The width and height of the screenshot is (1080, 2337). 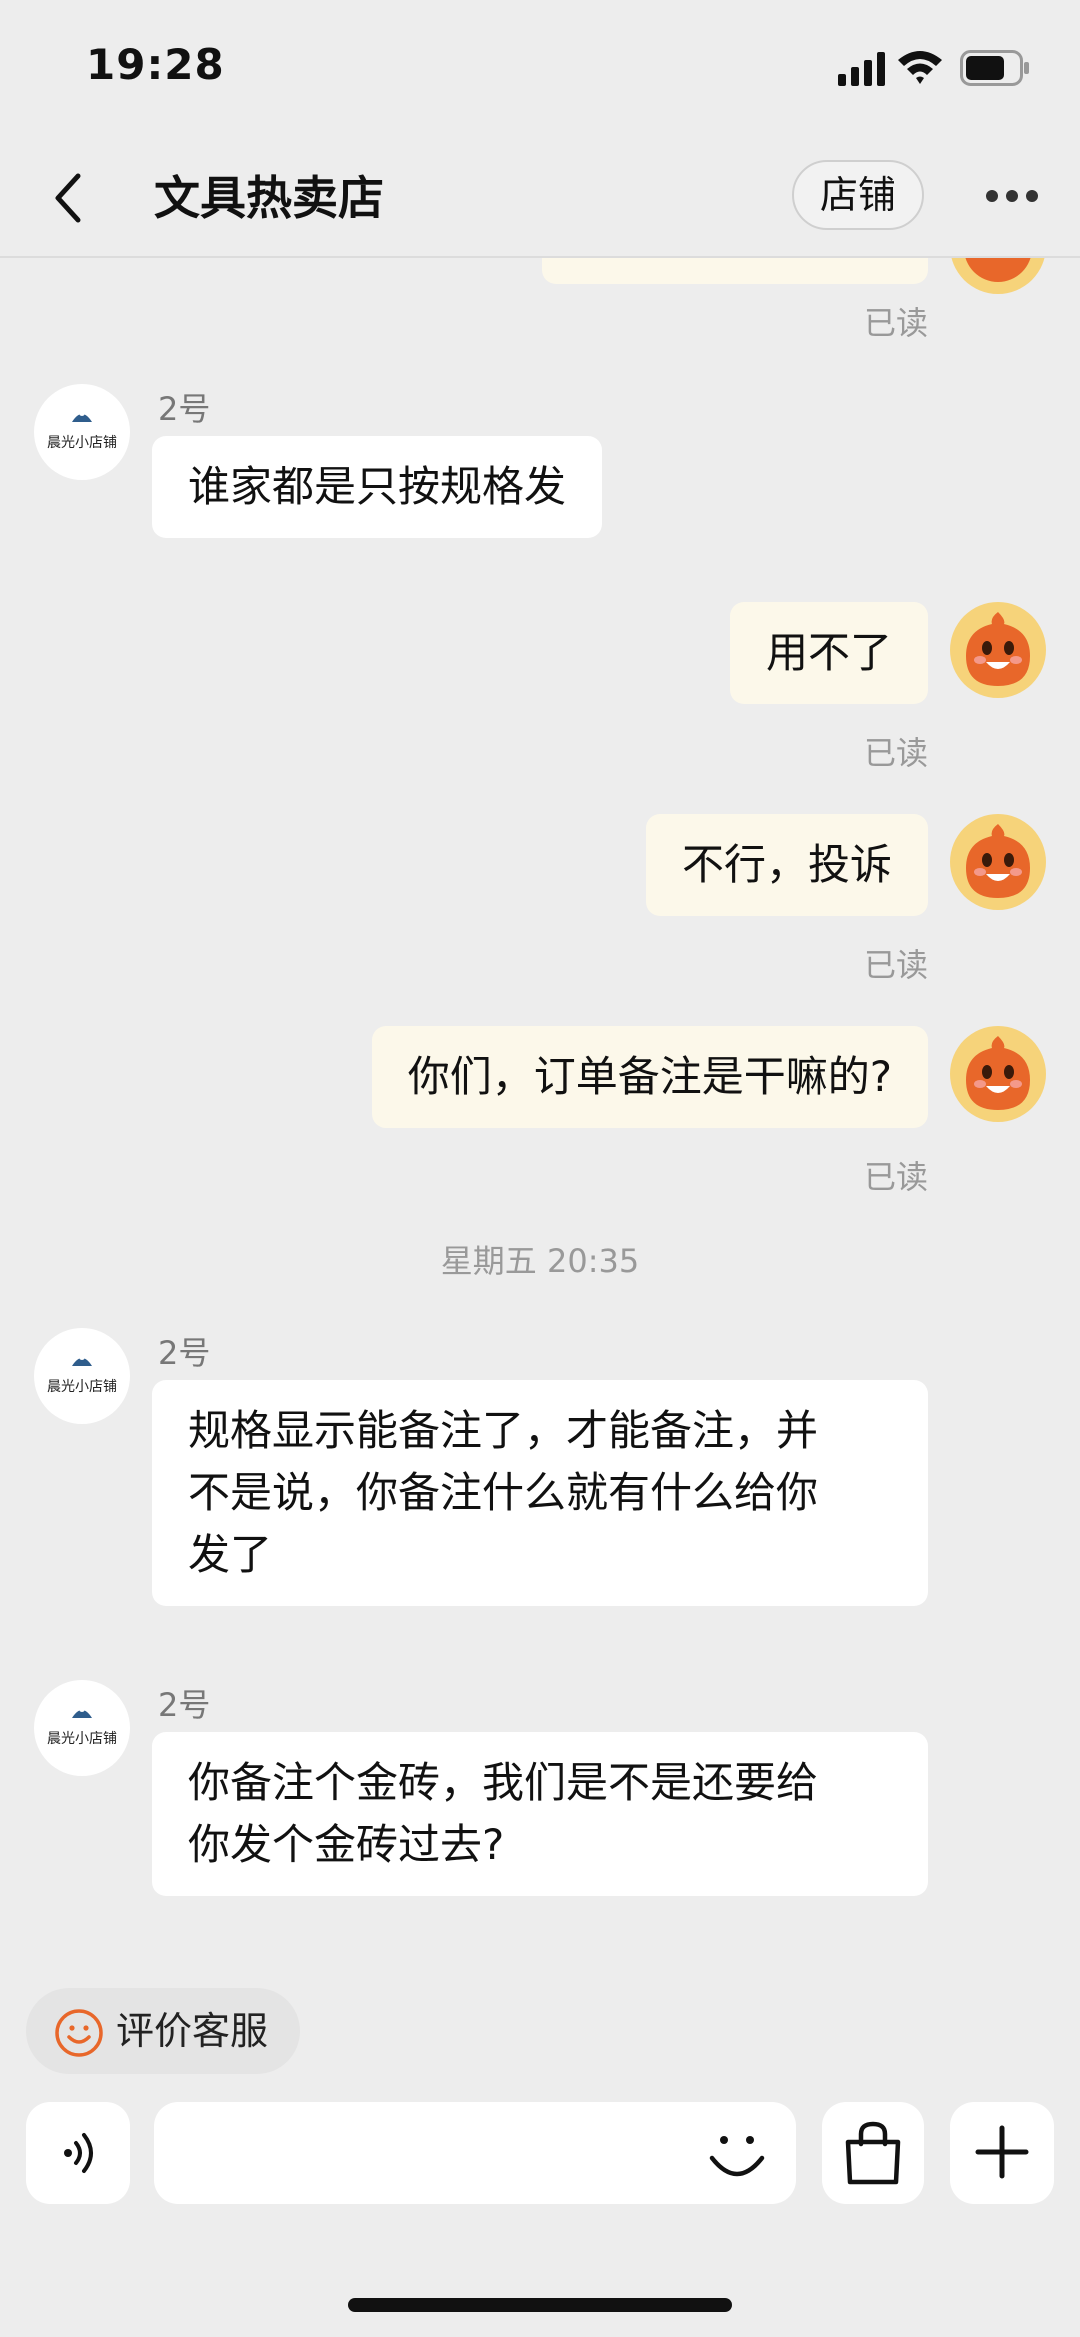 What do you see at coordinates (737, 2155) in the screenshot?
I see `emoji-icon` at bounding box center [737, 2155].